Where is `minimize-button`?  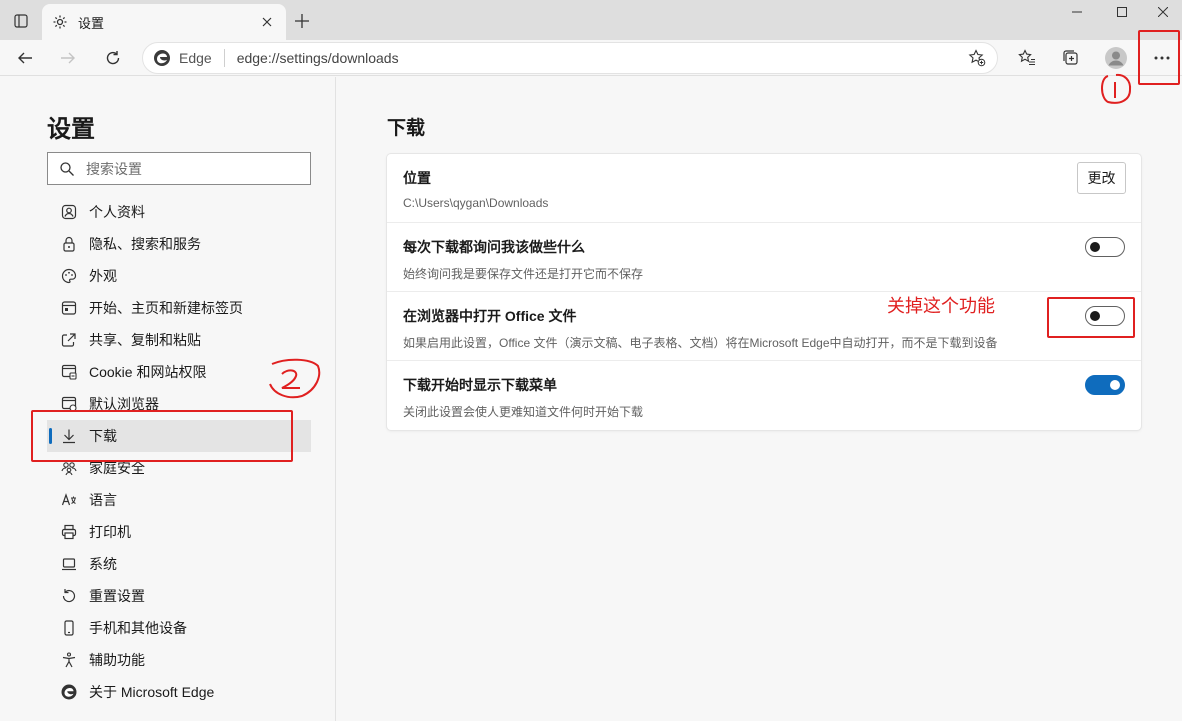 minimize-button is located at coordinates (1077, 12).